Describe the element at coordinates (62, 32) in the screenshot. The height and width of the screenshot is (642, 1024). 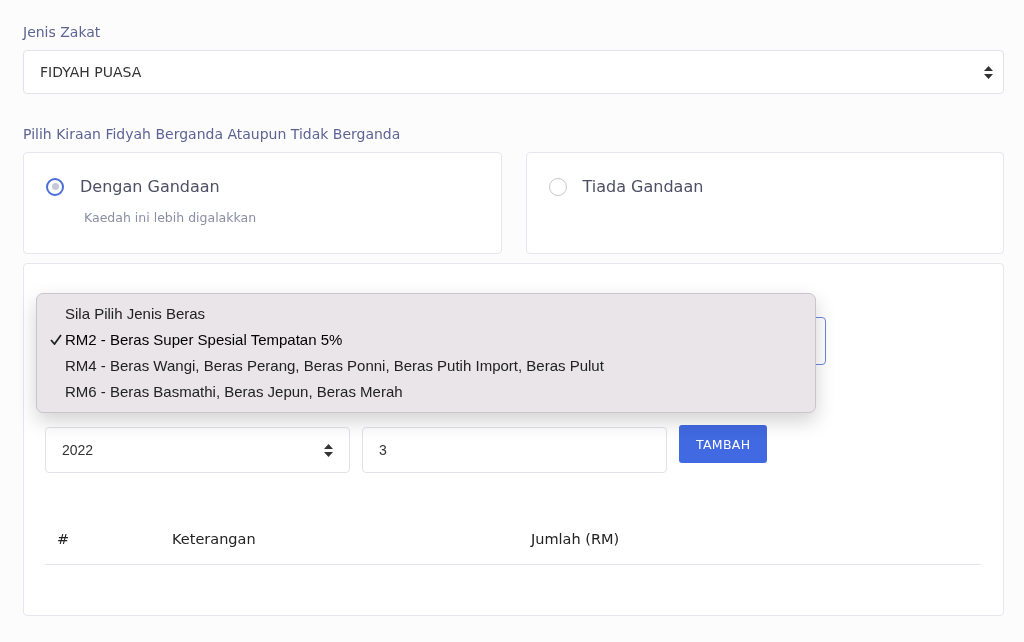
I see `field-label: Jenis Zakat` at that location.